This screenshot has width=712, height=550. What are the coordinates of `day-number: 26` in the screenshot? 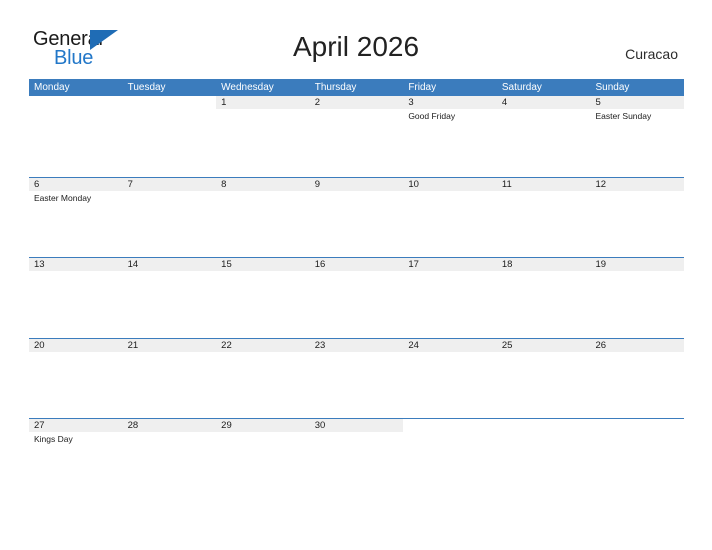 It's located at (601, 345).